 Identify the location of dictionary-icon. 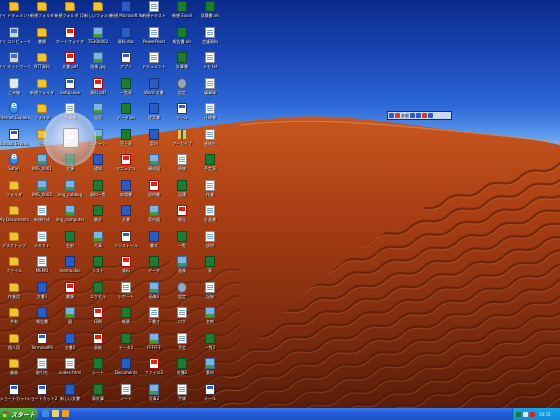
(418, 115).